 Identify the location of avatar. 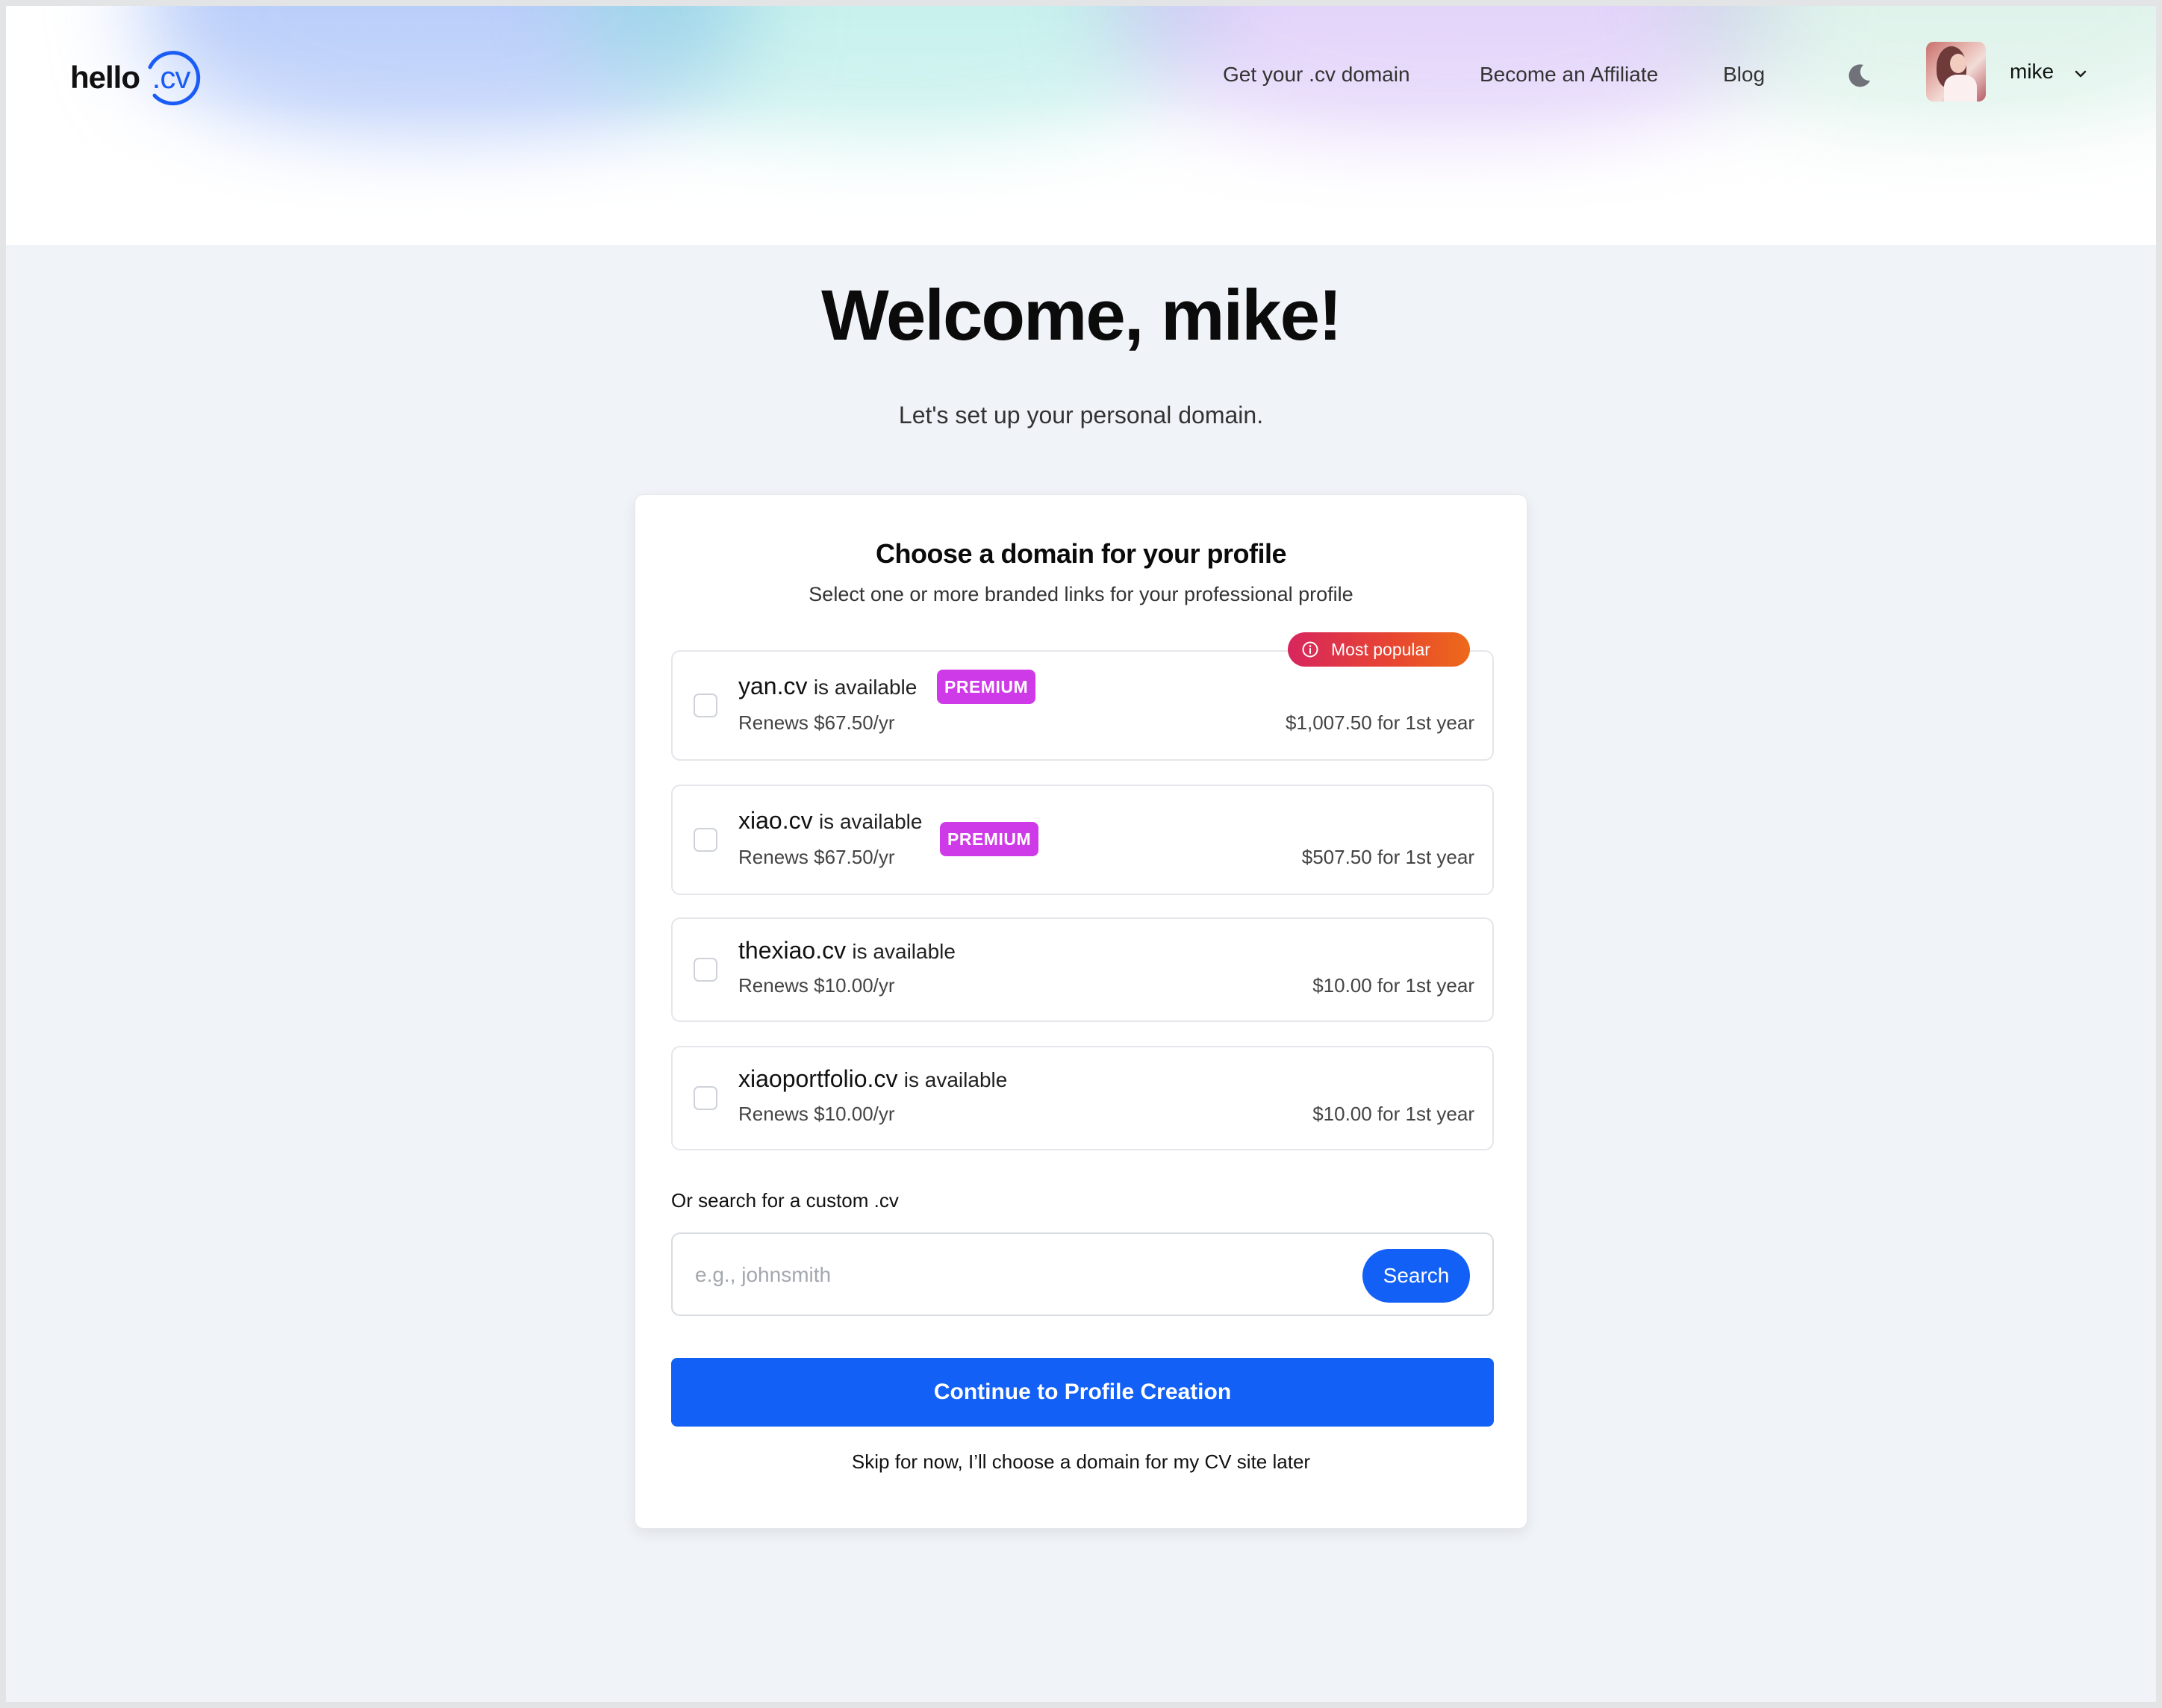
(1956, 72).